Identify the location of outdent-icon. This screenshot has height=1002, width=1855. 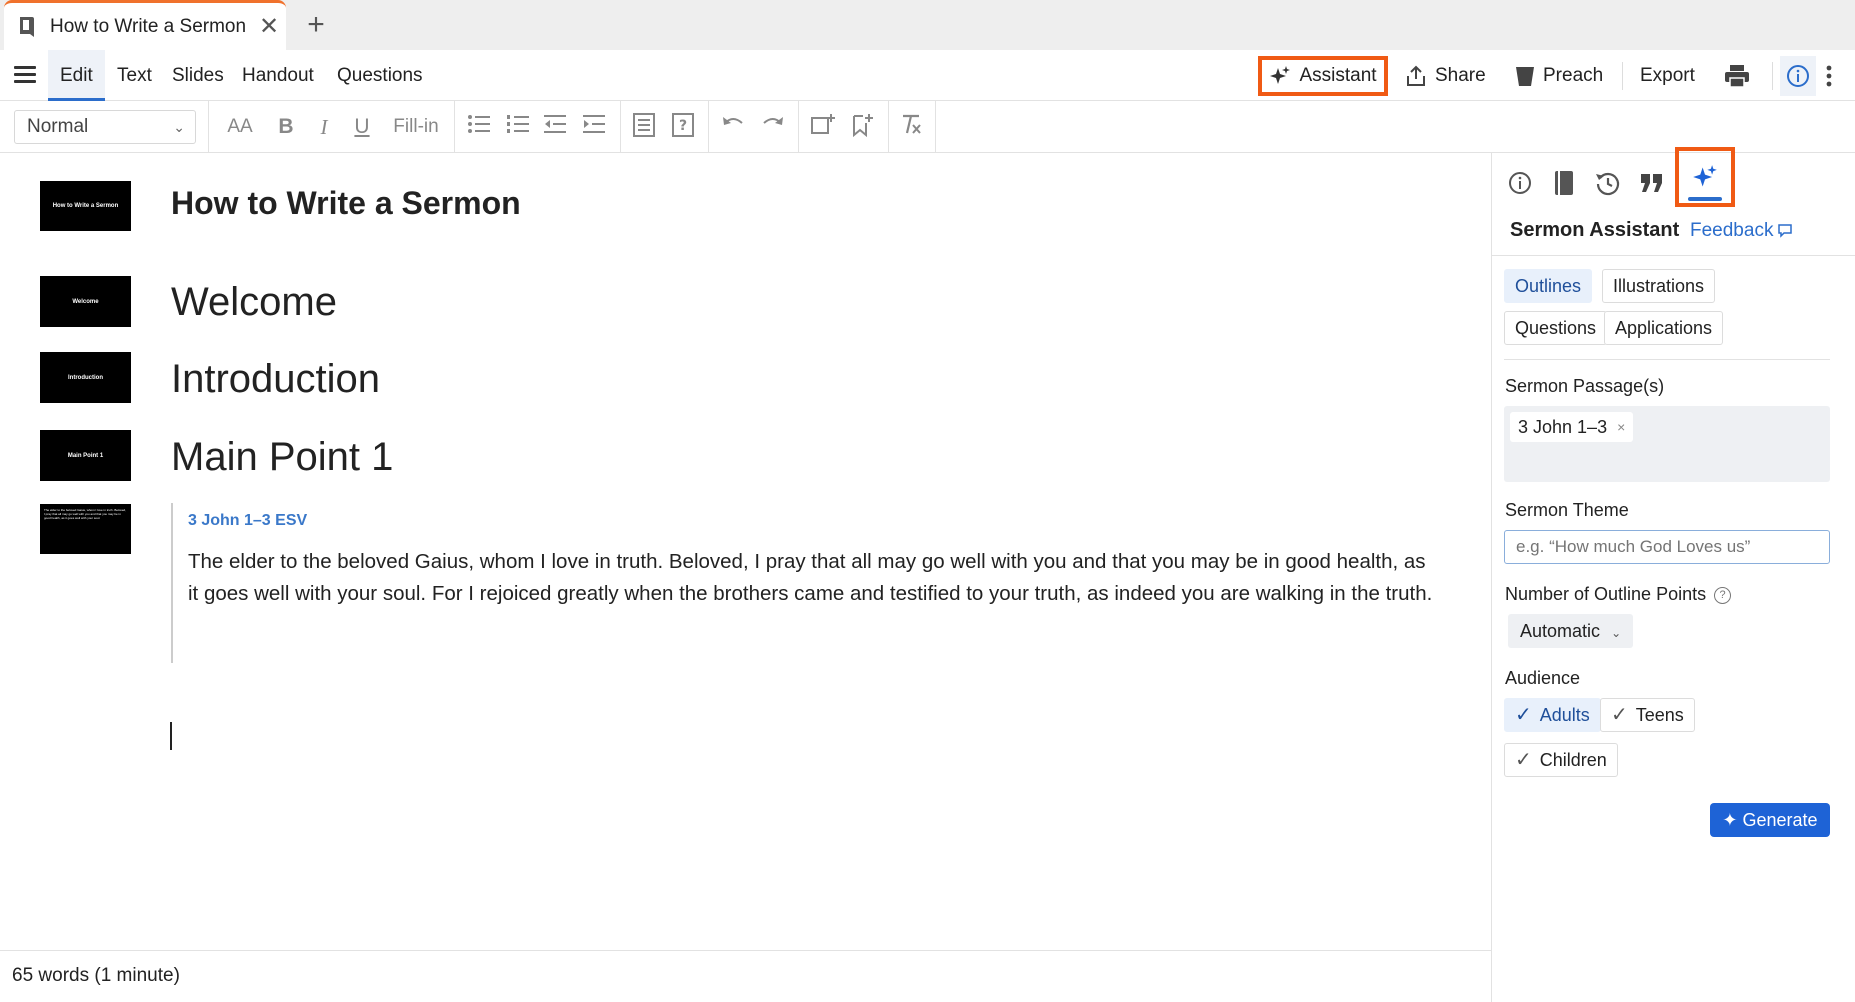
(555, 127).